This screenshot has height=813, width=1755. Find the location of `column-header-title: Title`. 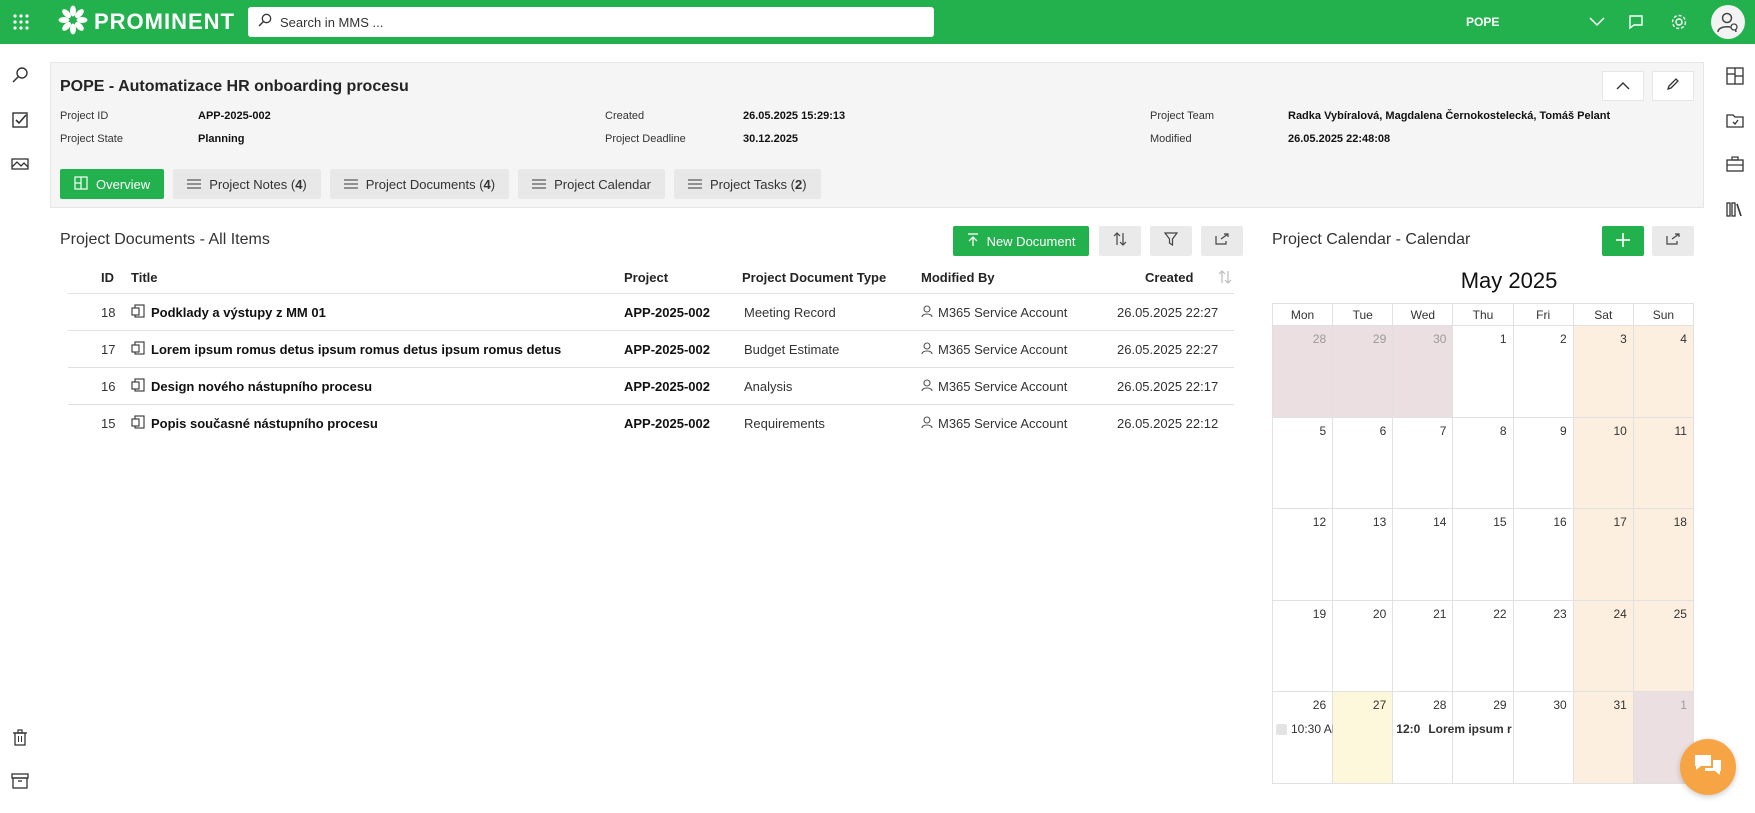

column-header-title: Title is located at coordinates (144, 277).